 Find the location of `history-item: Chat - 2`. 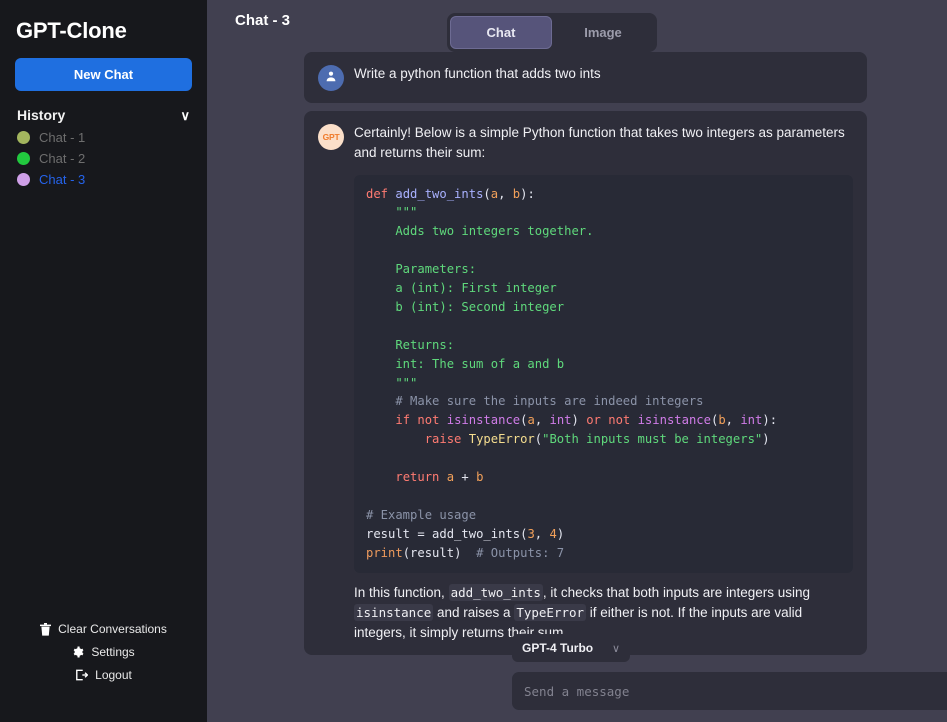

history-item: Chat - 2 is located at coordinates (103, 158).